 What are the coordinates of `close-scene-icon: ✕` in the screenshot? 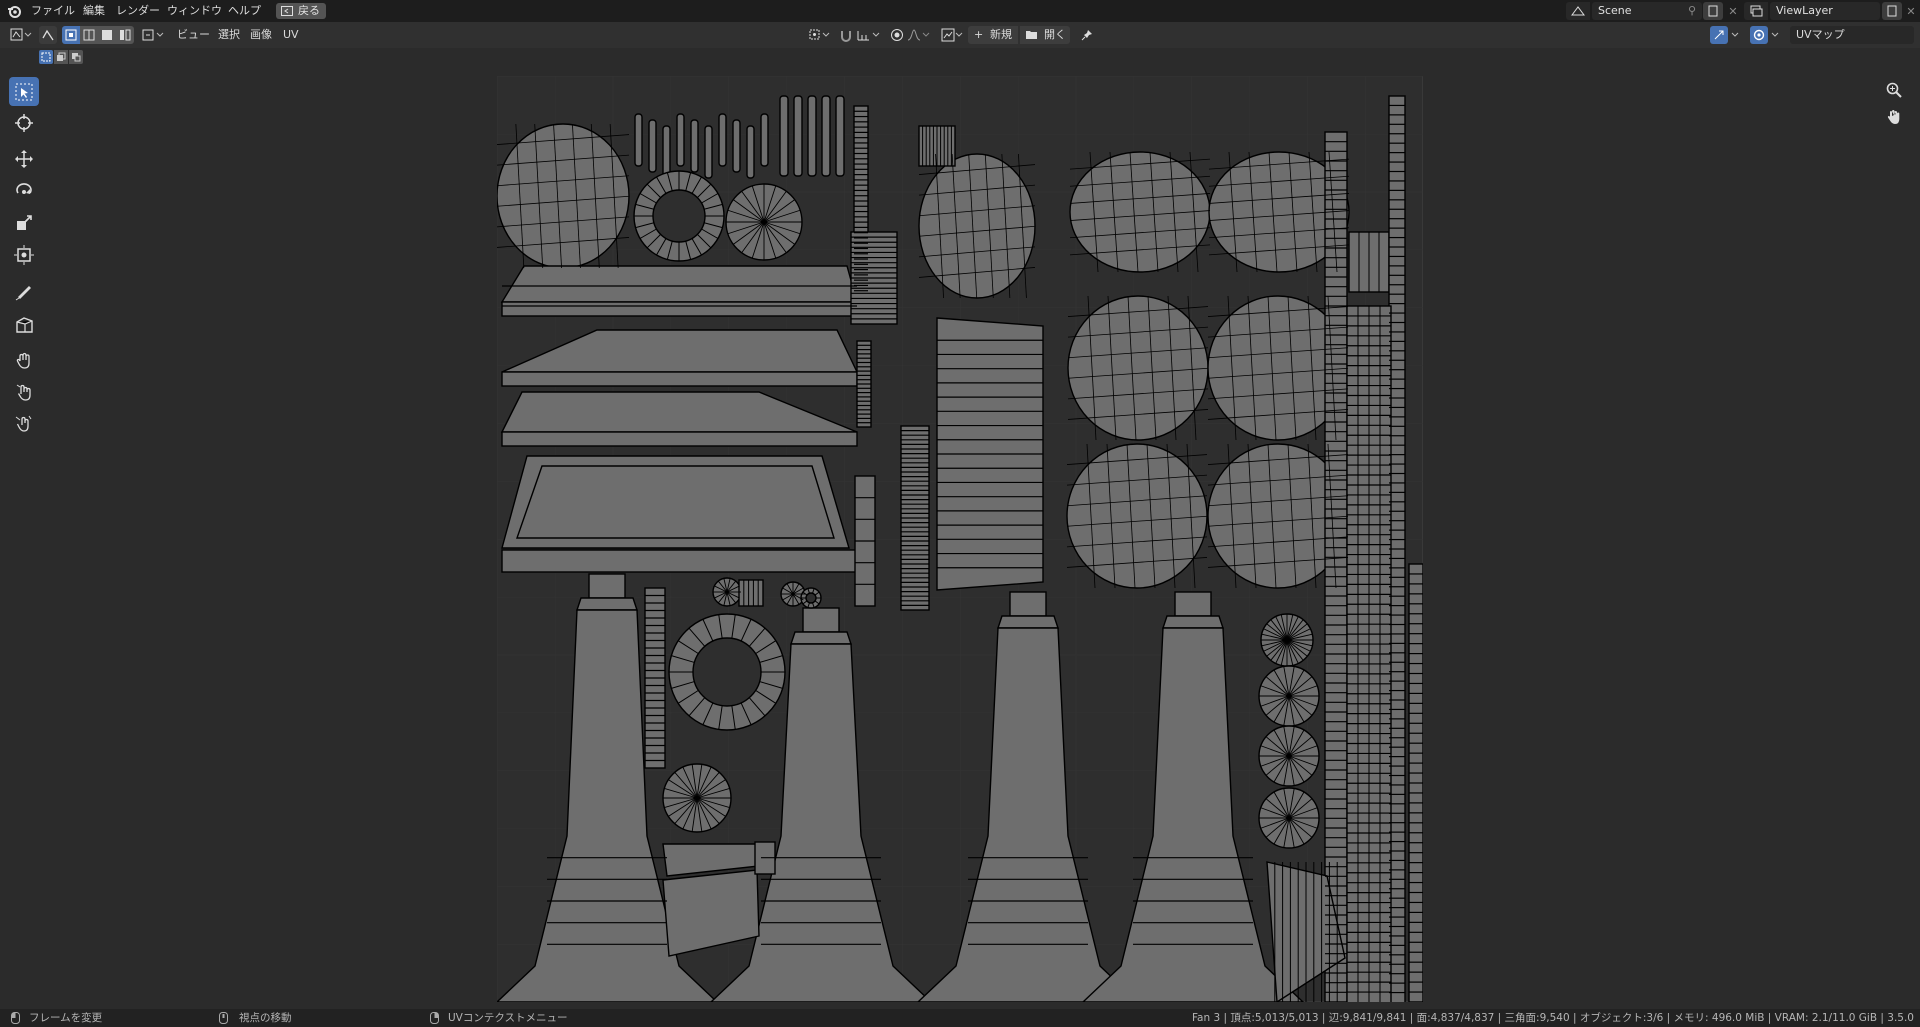 It's located at (1733, 11).